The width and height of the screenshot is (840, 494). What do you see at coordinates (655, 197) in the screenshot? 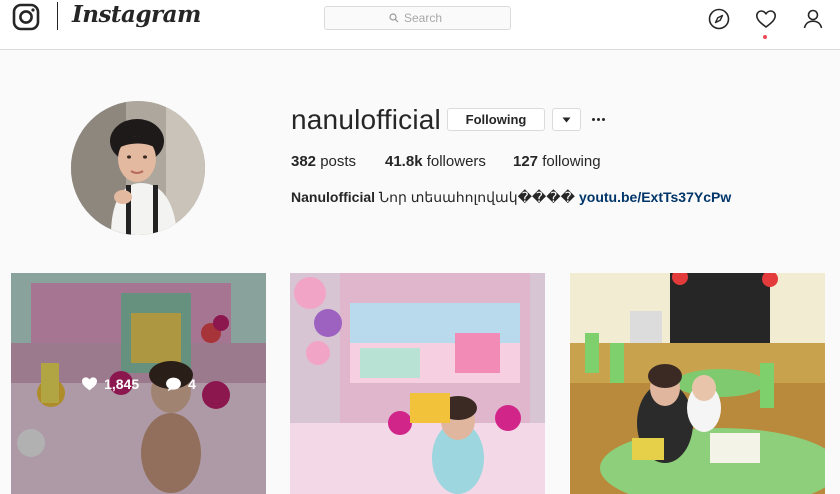
I see `bio-link: youtu.be/ExtTs37YcPw` at bounding box center [655, 197].